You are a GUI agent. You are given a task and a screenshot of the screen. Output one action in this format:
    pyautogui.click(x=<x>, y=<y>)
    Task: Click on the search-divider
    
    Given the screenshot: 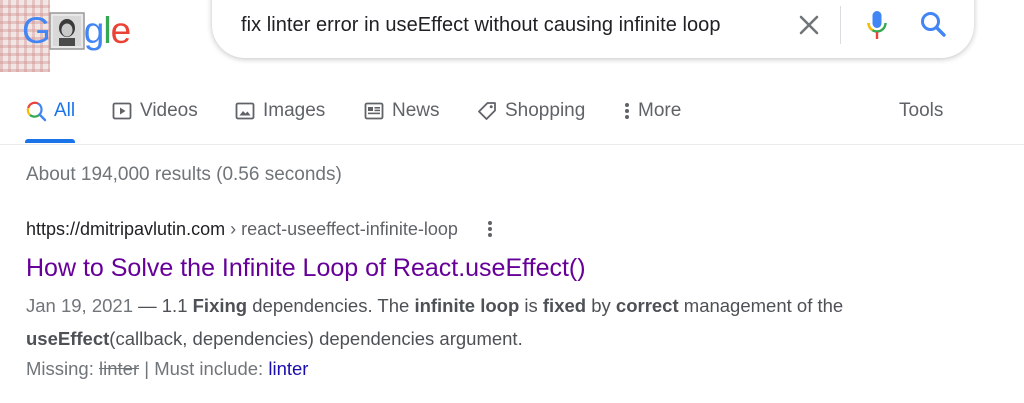 What is the action you would take?
    pyautogui.click(x=840, y=25)
    